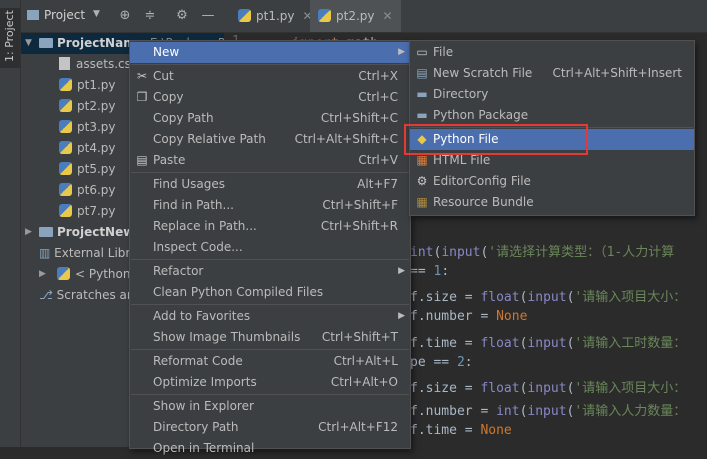 This screenshot has width=707, height=459. Describe the element at coordinates (270, 226) in the screenshot. I see `menu-item-replace-in-path: Replace in Path... Ctrl+Shift+R` at that location.